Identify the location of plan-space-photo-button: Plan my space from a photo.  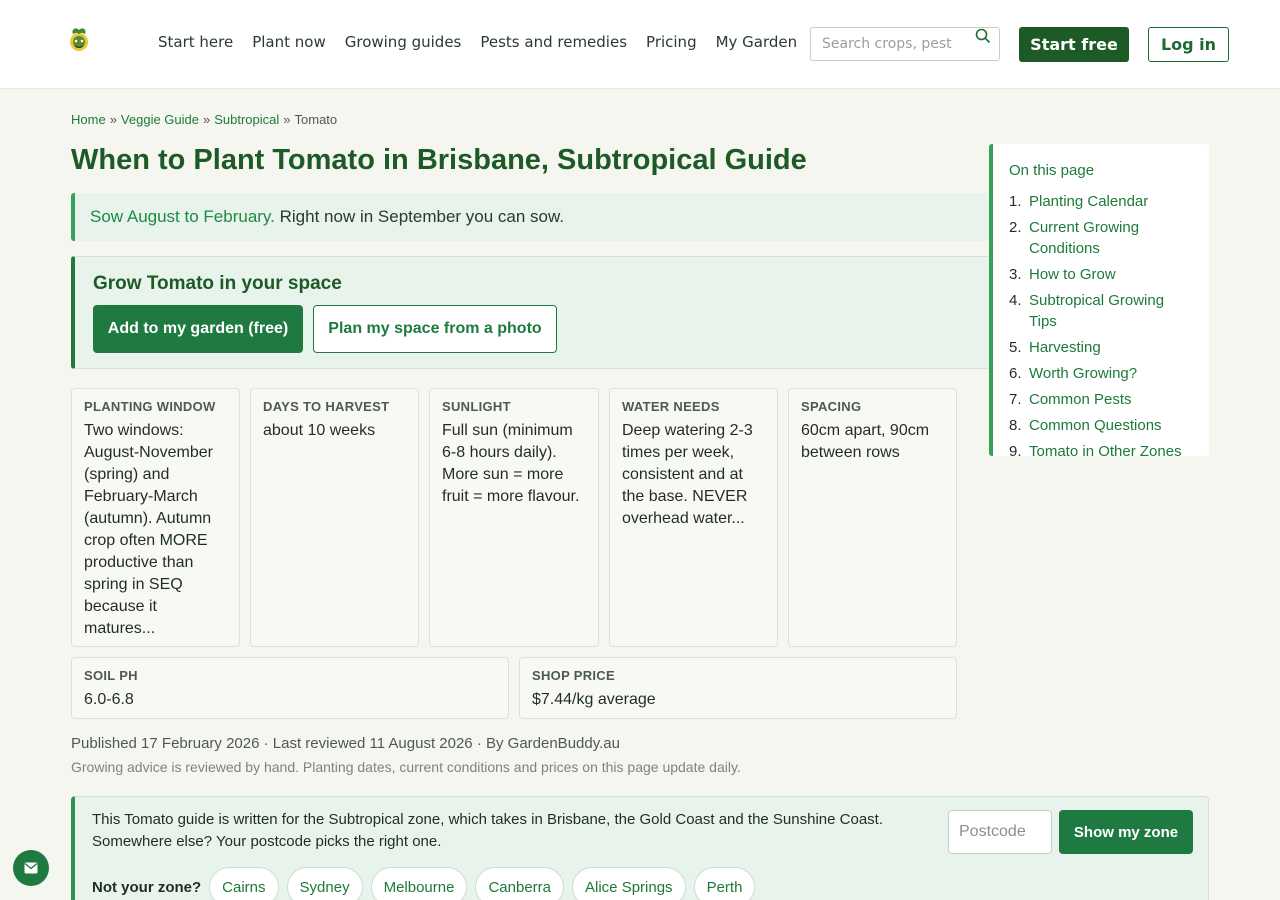
(435, 329).